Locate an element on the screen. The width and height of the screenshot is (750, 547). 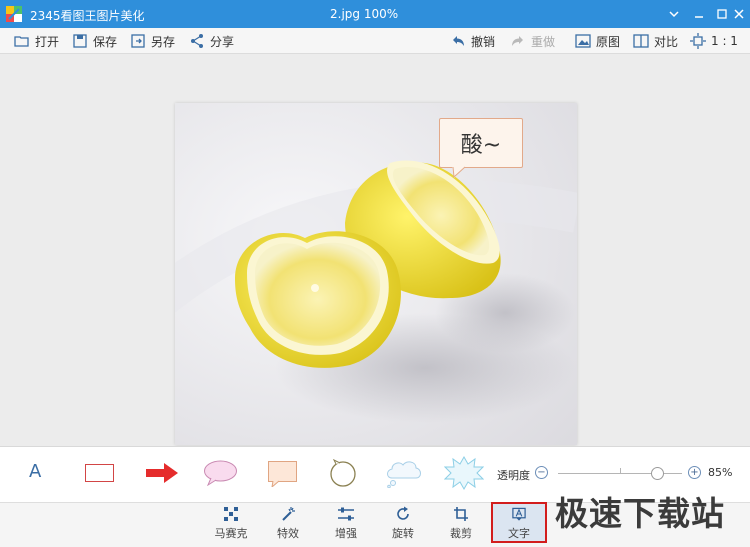
rotate-tool-button: 旋转 is located at coordinates (403, 524).